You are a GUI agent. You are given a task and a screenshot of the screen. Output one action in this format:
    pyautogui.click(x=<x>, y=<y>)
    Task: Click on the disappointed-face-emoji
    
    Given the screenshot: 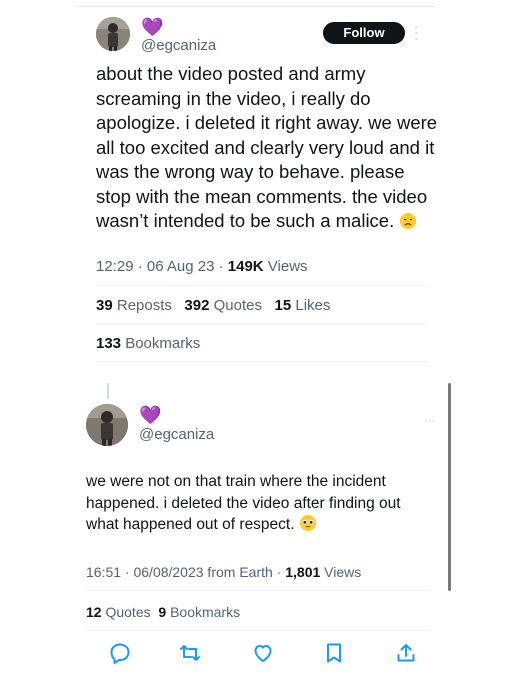 What is the action you would take?
    pyautogui.click(x=408, y=221)
    